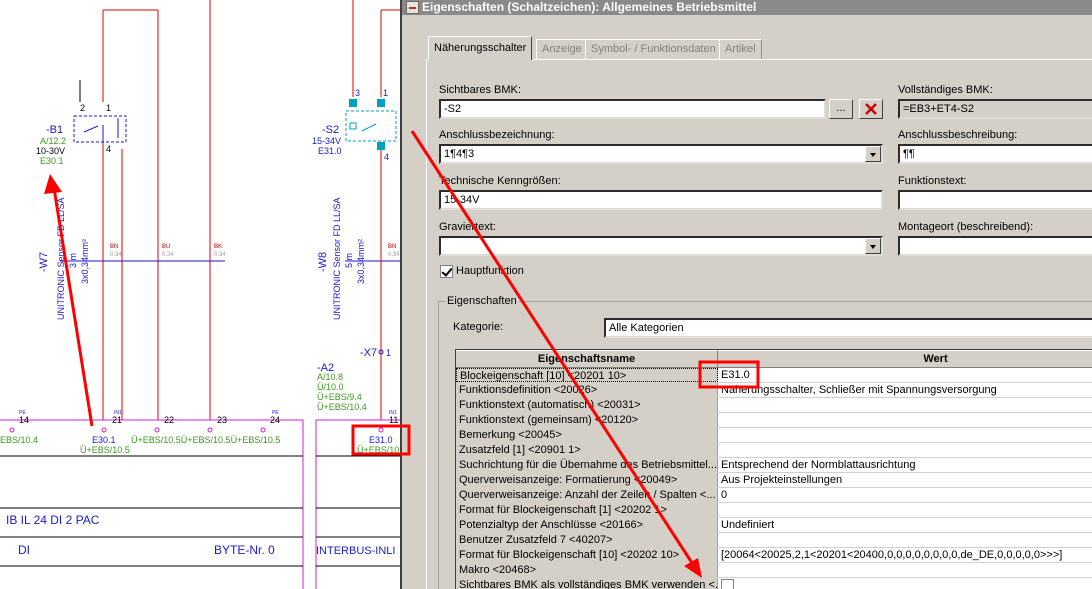 The width and height of the screenshot is (1092, 589). Describe the element at coordinates (905, 358) in the screenshot. I see `header-wert: Wert` at that location.